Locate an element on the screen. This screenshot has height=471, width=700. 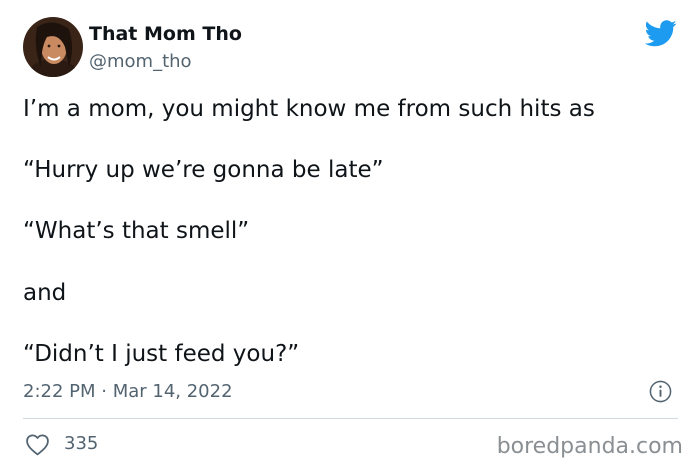
divider is located at coordinates (350, 418).